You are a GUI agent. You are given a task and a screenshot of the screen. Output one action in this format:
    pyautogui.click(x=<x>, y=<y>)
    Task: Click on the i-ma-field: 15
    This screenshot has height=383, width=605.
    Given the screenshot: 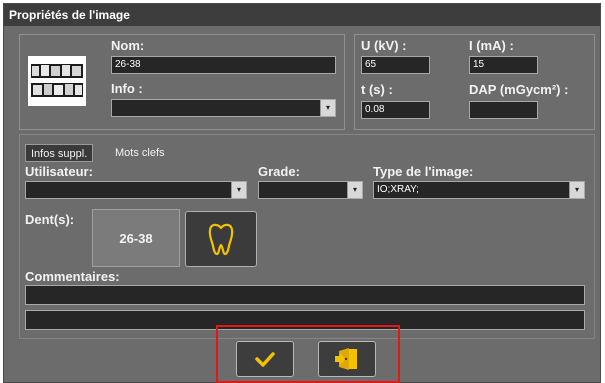 What is the action you would take?
    pyautogui.click(x=503, y=65)
    